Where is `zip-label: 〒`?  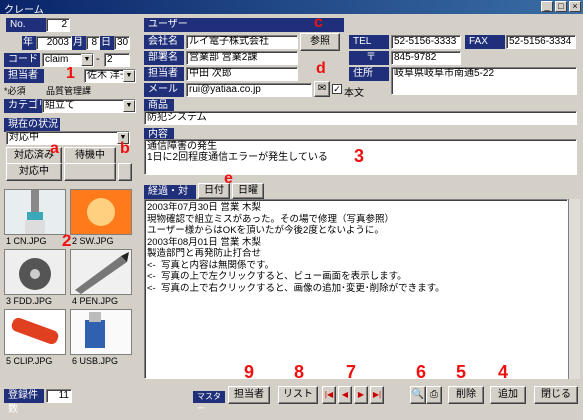
zip-label: 〒 is located at coordinates (369, 58).